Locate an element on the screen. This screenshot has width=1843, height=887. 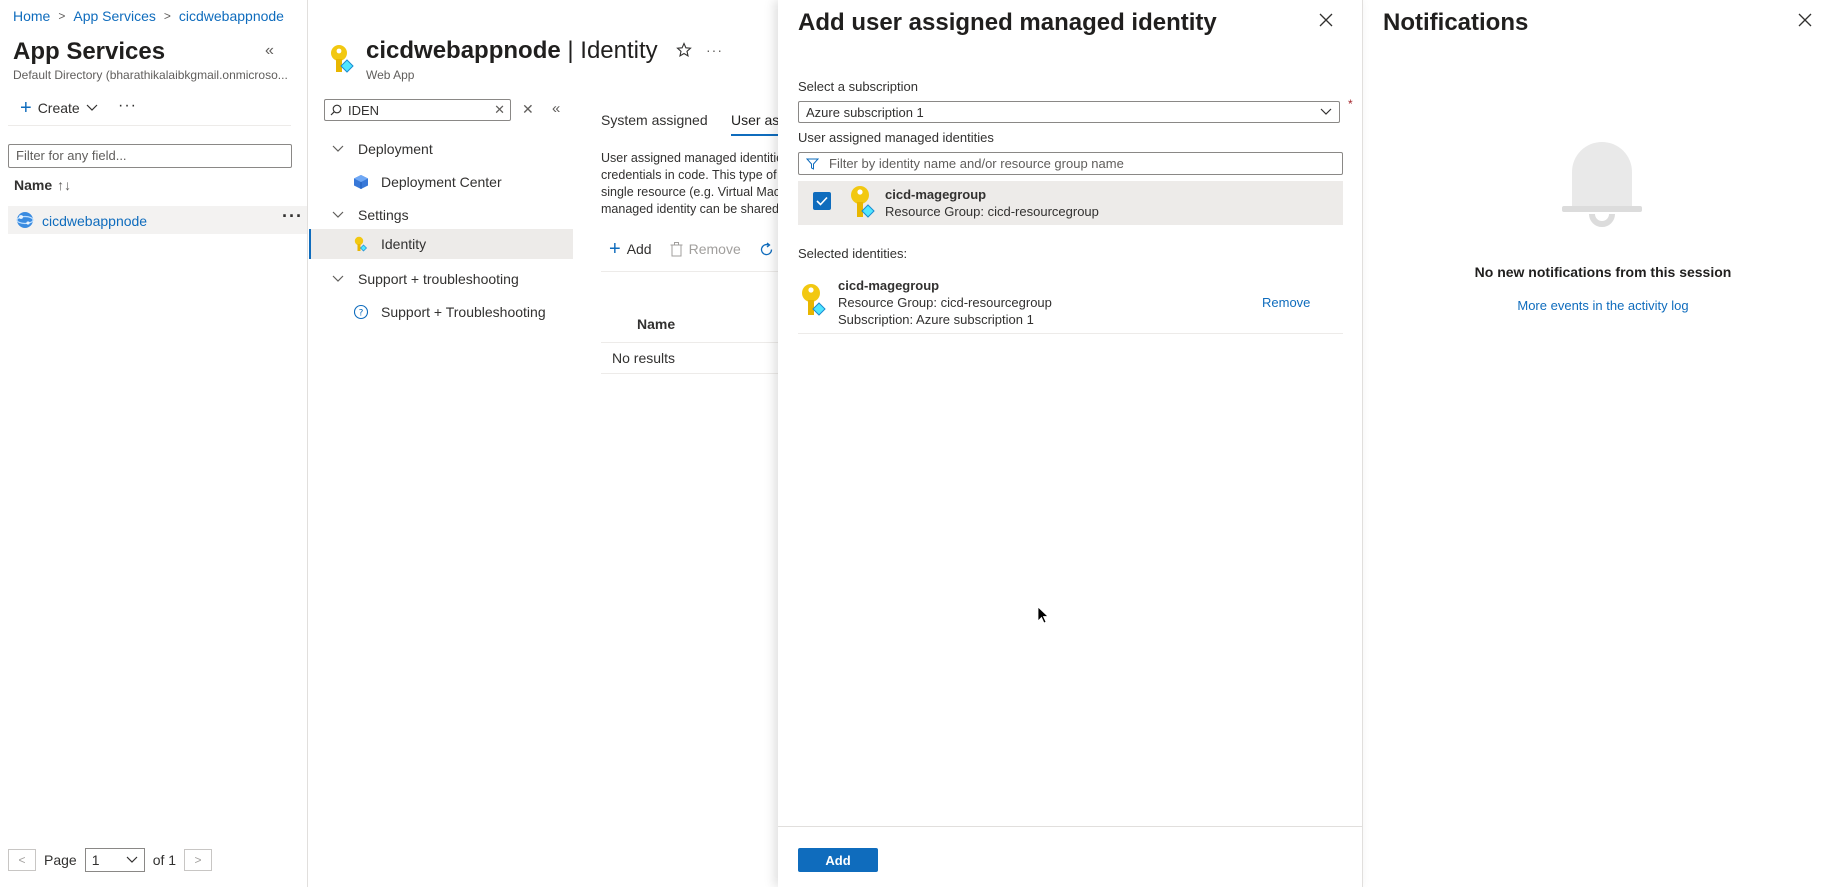
identity-checkbox is located at coordinates (822, 201).